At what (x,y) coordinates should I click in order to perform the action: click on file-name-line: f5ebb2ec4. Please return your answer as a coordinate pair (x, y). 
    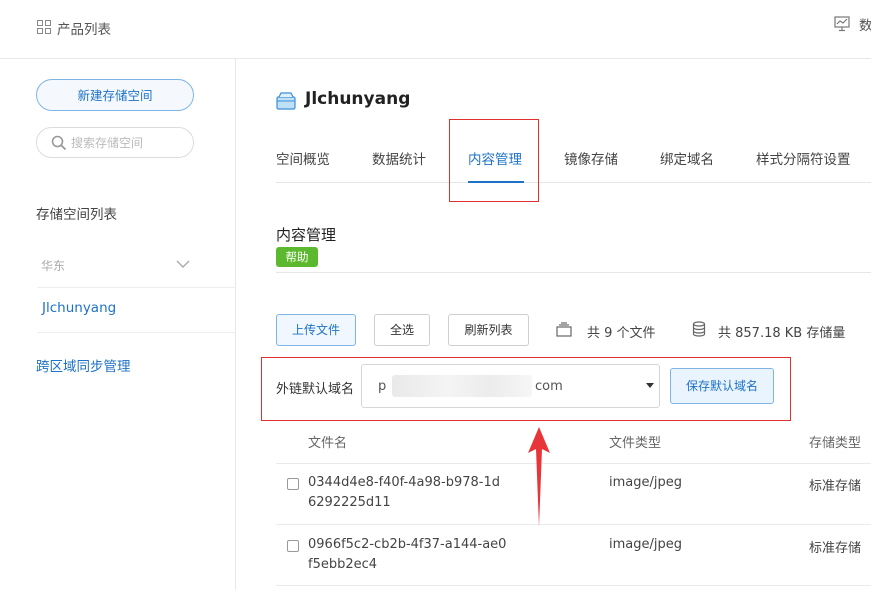
    Looking at the image, I should click on (343, 564).